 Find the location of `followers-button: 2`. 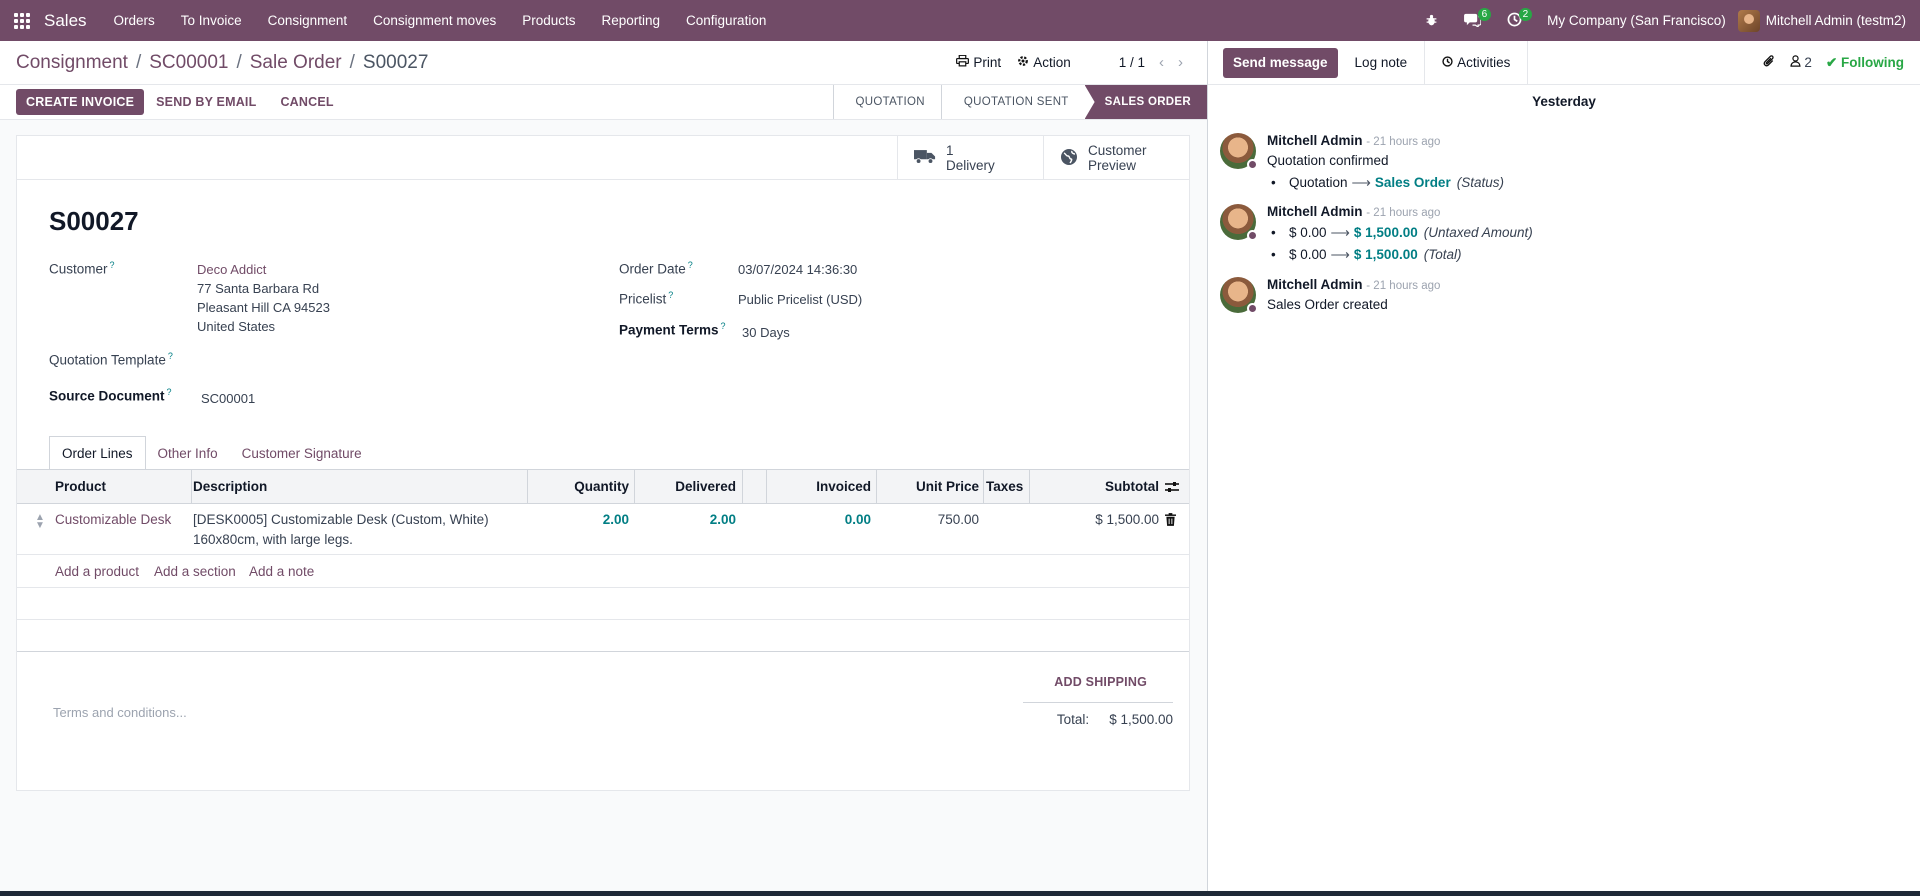

followers-button: 2 is located at coordinates (1801, 62).